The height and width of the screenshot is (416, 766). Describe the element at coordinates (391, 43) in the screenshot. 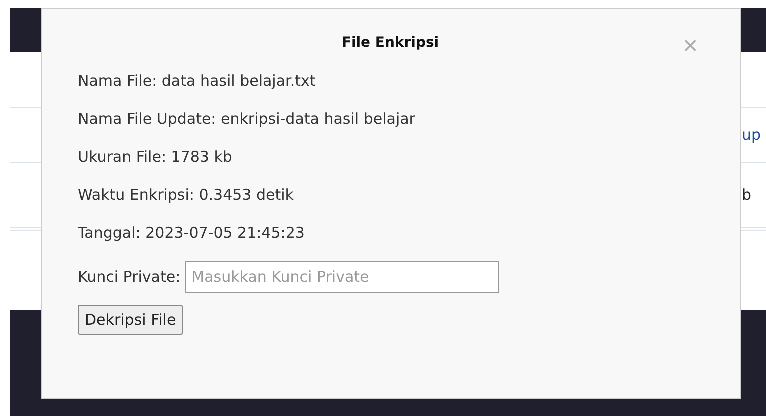

I see `dialog-title: File Enkripsi` at that location.